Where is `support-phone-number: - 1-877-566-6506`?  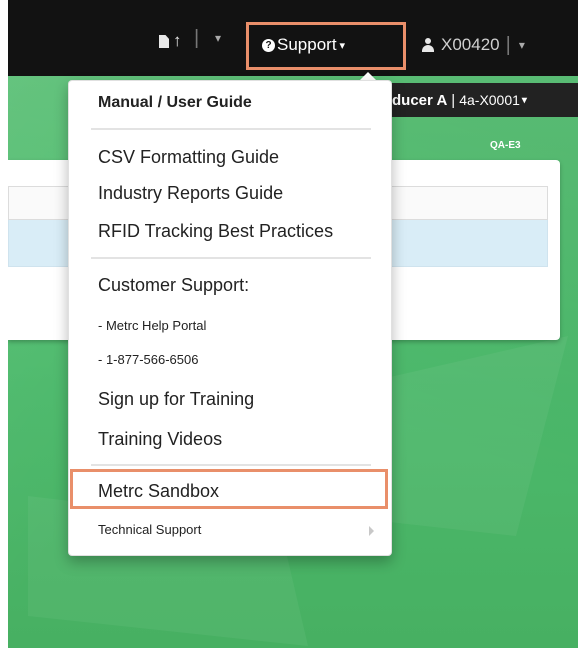
support-phone-number: - 1-877-566-6506 is located at coordinates (148, 359).